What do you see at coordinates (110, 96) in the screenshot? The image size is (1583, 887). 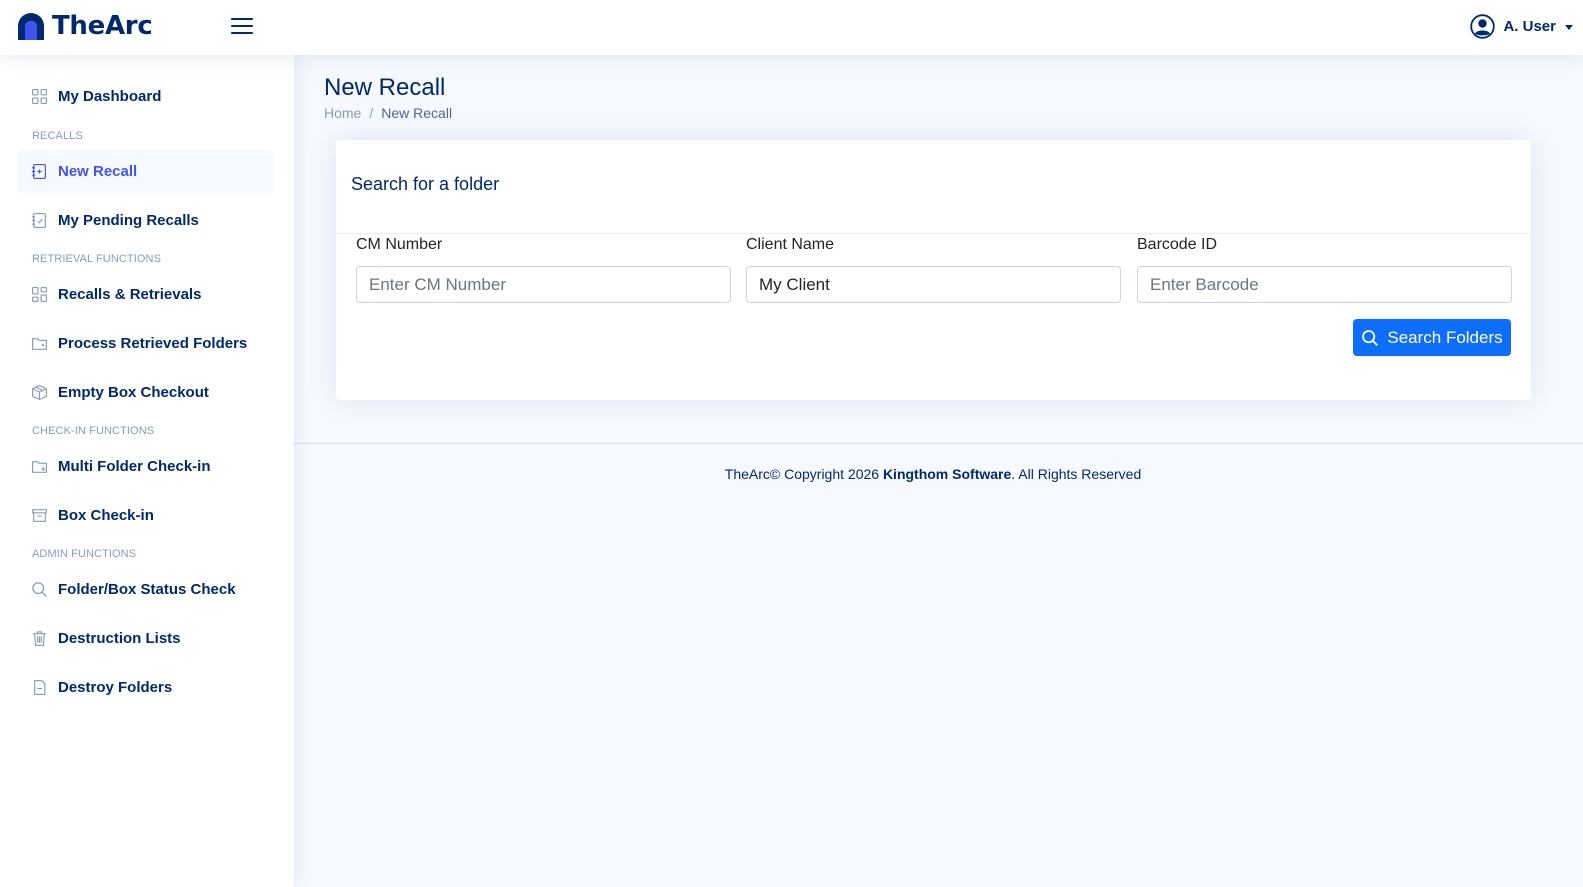 I see `sidebar-item-label: My Dashboard` at bounding box center [110, 96].